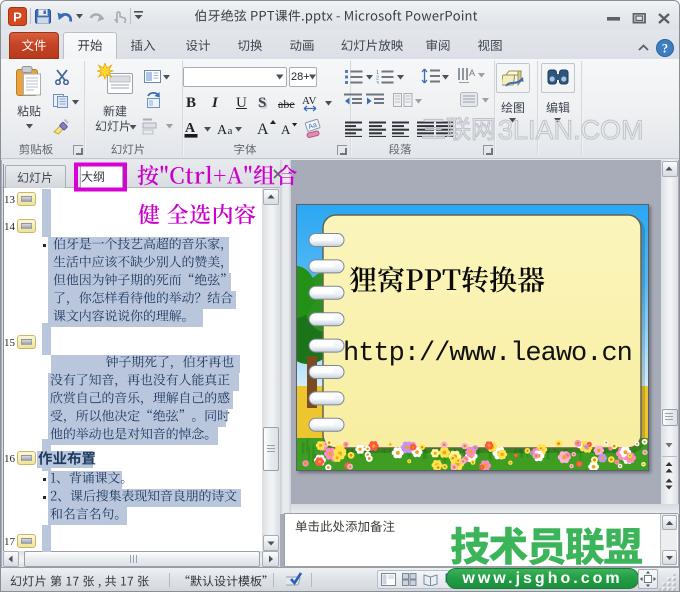  Describe the element at coordinates (230, 131) in the screenshot. I see `svg-text: a` at that location.